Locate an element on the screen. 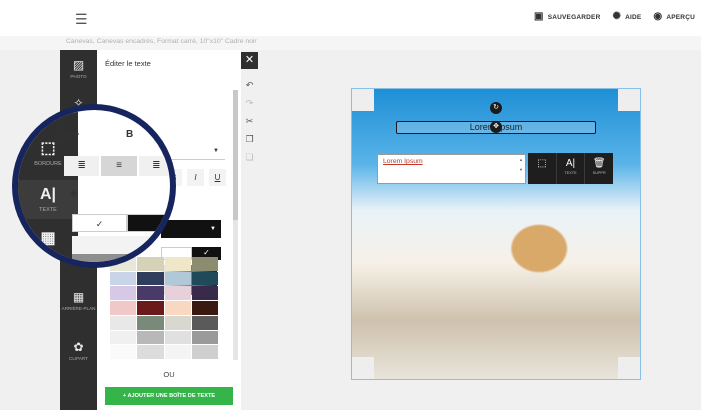 The width and height of the screenshot is (701, 410). rail-item-photo: ▨ PHOTO is located at coordinates (78, 68).